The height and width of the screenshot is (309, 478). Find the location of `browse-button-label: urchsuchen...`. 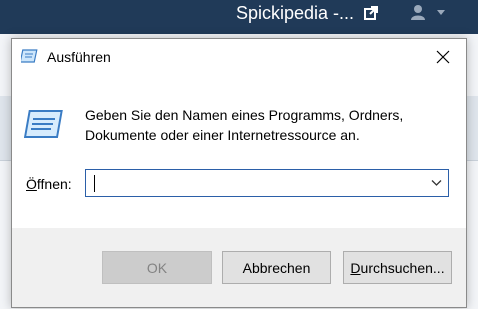

browse-button-label: urchsuchen... is located at coordinates (402, 267).